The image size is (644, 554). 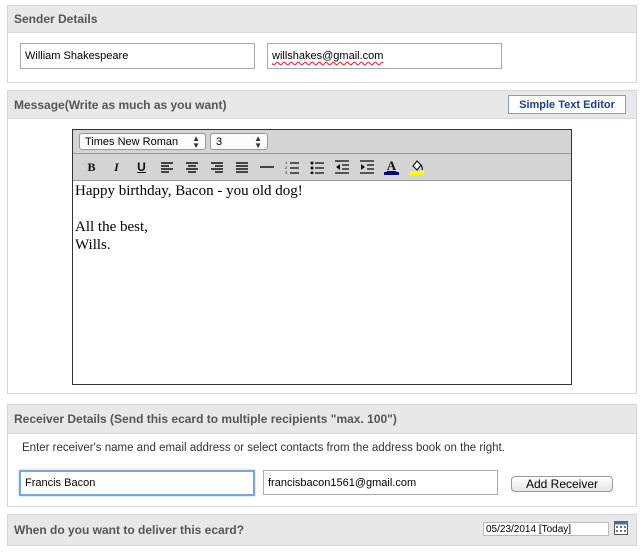 I want to click on sender-details-title: Sender Details, so click(x=56, y=19).